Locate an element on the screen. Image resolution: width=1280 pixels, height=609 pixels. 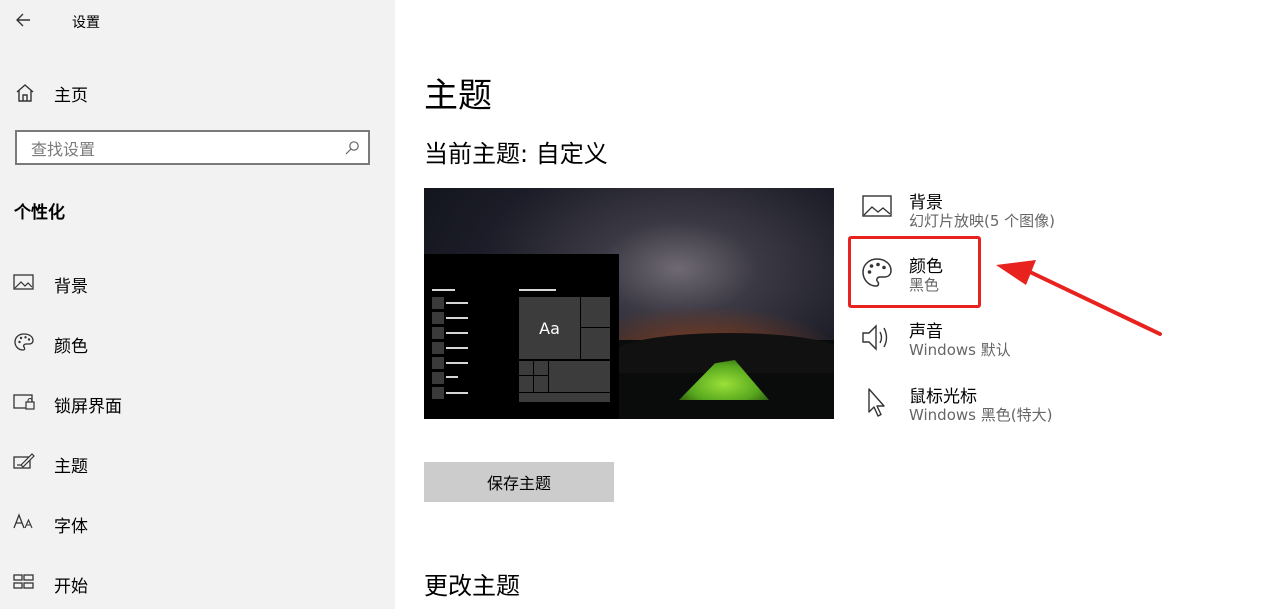
speaker-icon is located at coordinates (877, 338).